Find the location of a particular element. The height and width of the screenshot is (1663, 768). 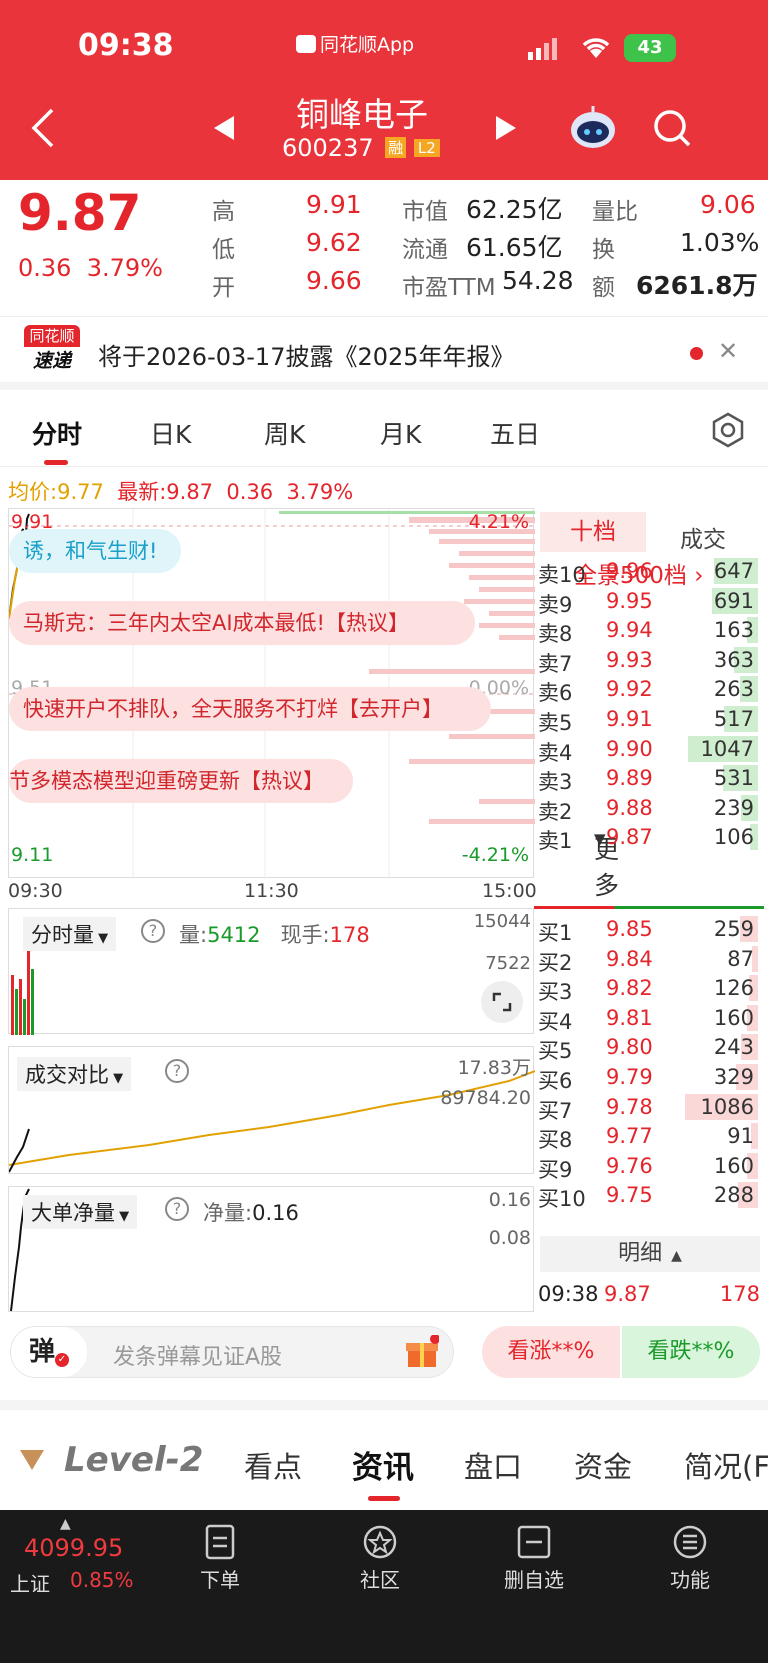

compare-selector: 成交对比 ▼ is located at coordinates (74, 1074).